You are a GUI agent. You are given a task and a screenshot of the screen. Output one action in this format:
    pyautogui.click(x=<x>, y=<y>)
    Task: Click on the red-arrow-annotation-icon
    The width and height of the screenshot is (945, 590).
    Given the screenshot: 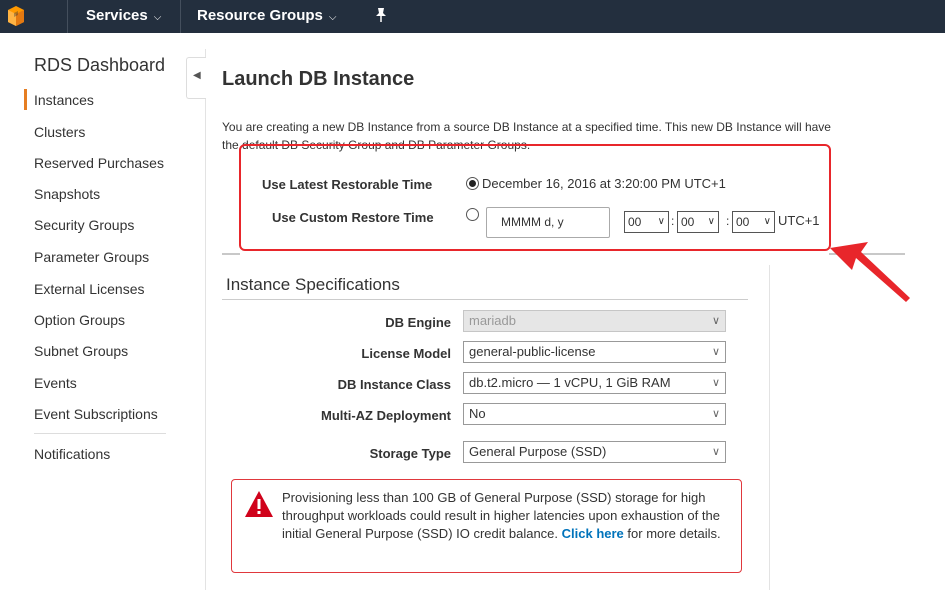 What is the action you would take?
    pyautogui.click(x=870, y=272)
    